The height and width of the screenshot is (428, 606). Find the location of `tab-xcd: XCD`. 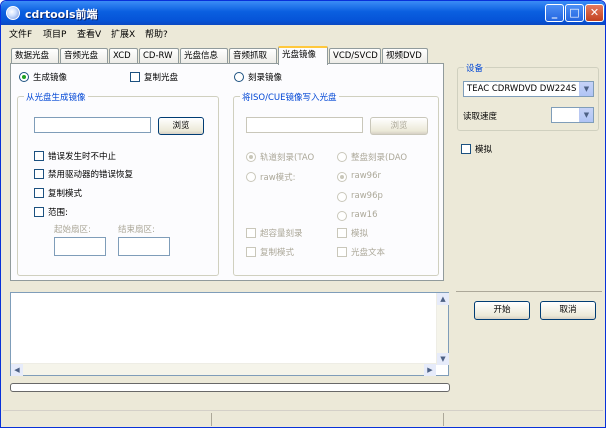

tab-xcd: XCD is located at coordinates (123, 56).